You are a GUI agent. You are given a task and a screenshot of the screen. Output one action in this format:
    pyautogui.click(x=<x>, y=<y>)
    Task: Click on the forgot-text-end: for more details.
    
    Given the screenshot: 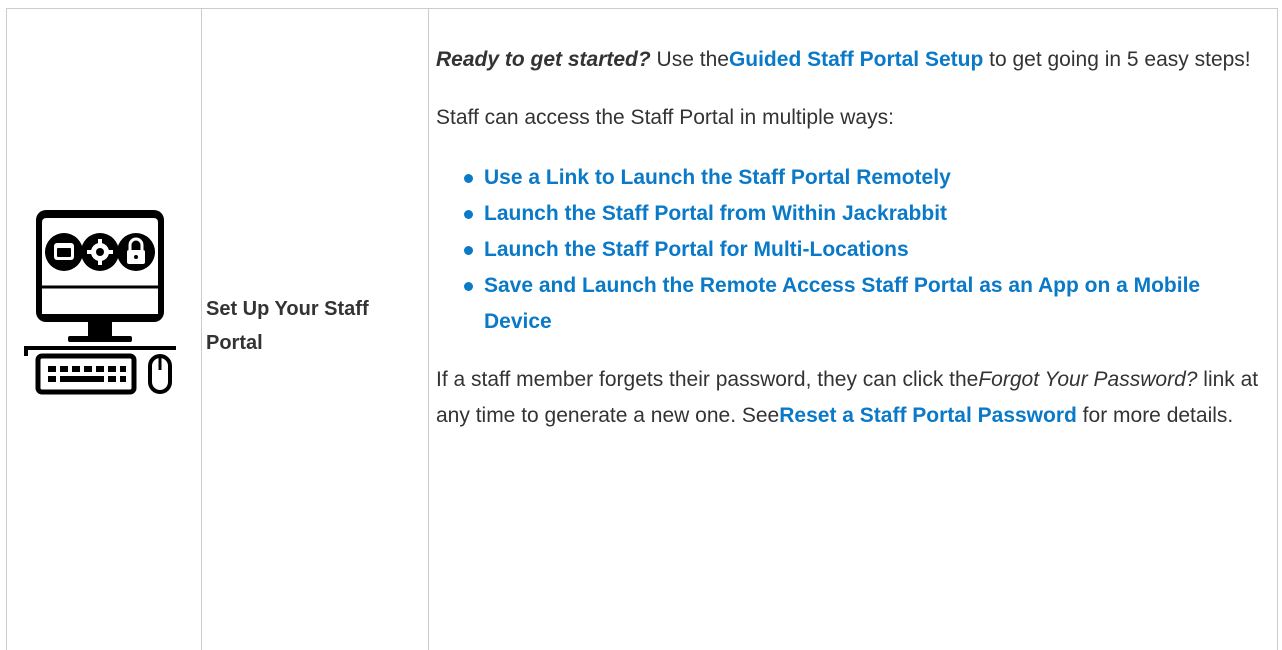 What is the action you would take?
    pyautogui.click(x=1155, y=415)
    